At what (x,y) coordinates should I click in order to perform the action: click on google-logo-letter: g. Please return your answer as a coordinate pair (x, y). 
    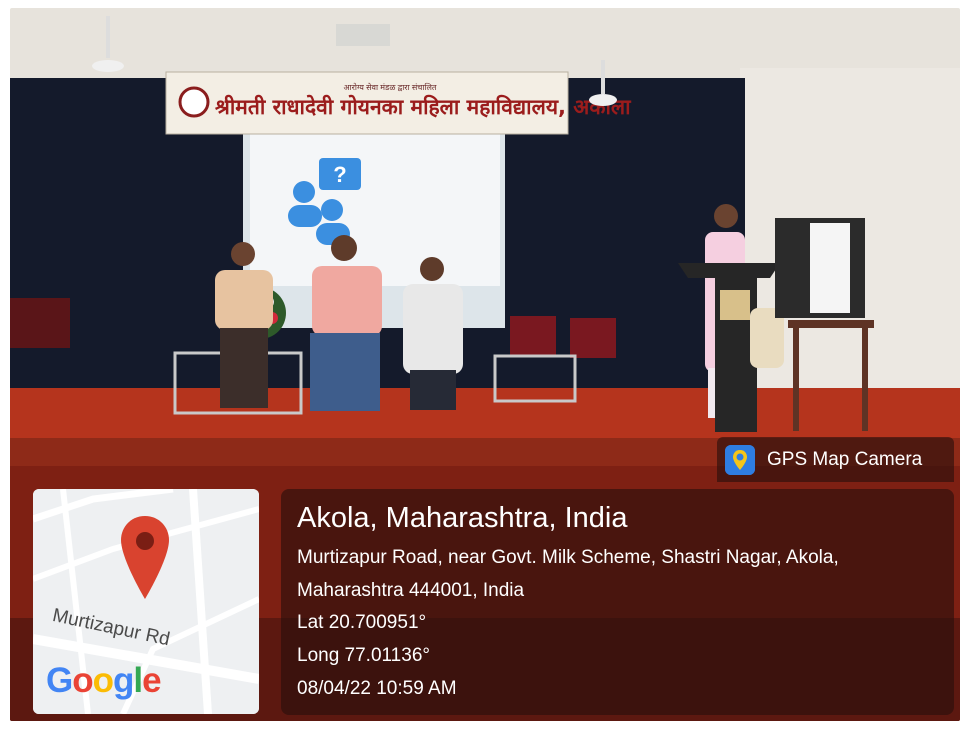
    Looking at the image, I should click on (123, 680).